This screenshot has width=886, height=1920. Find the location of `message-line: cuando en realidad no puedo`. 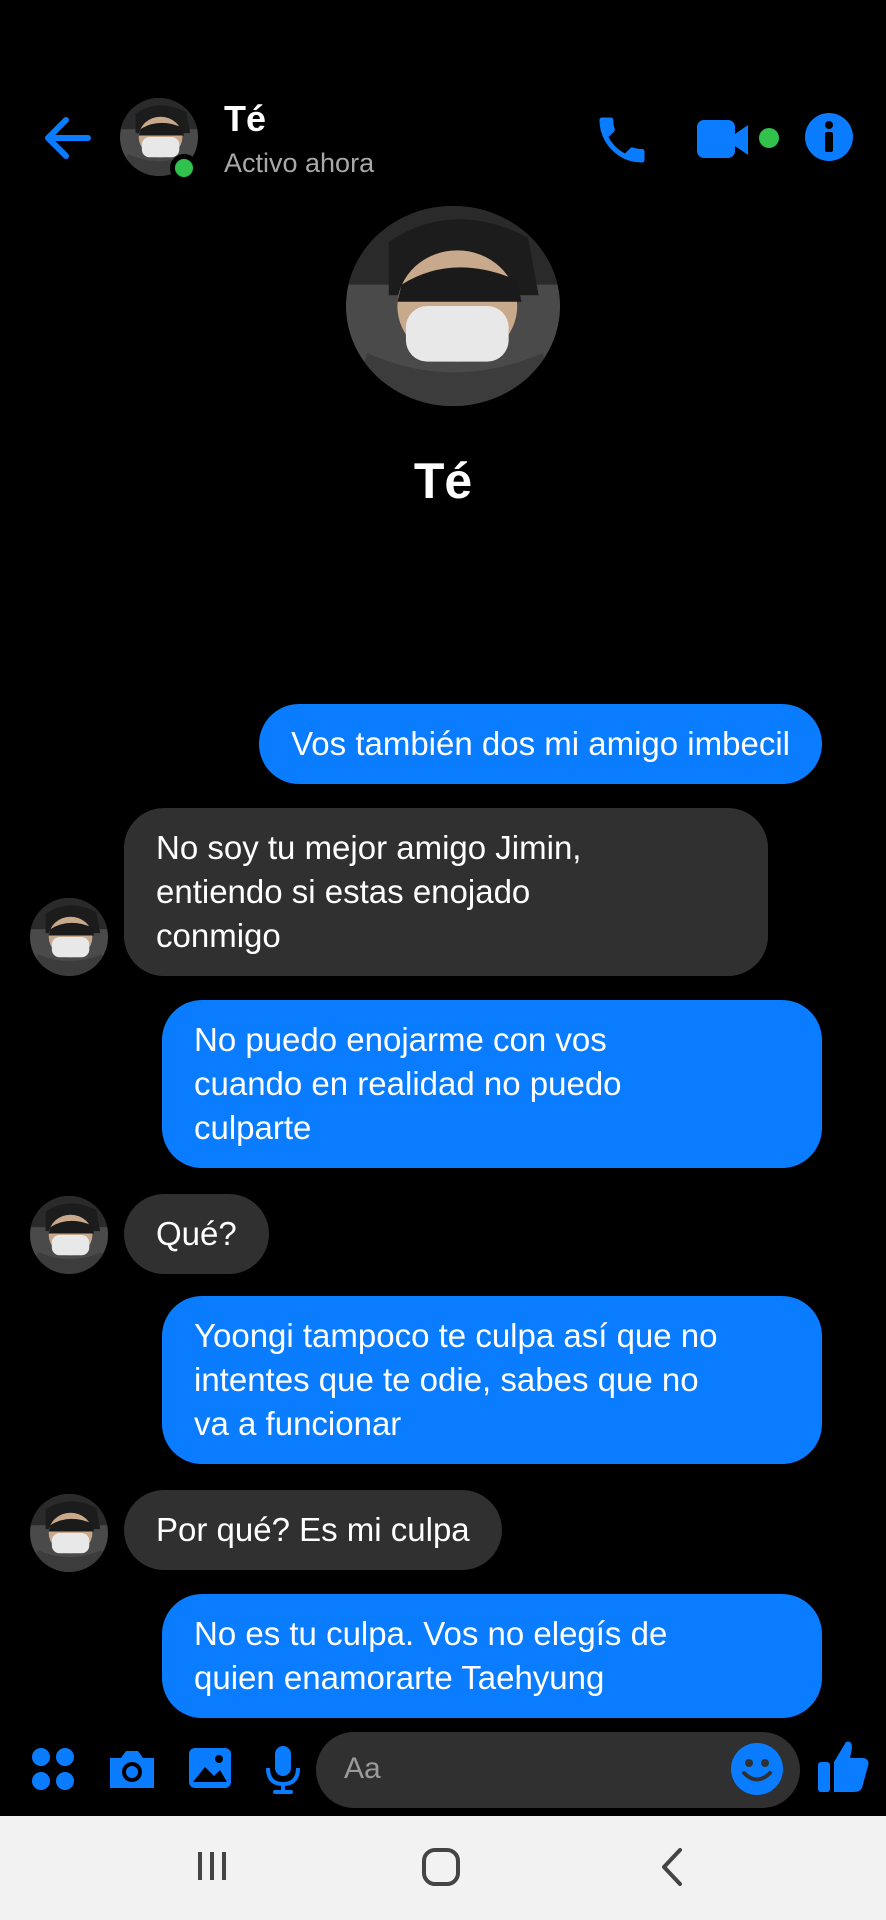

message-line: cuando en realidad no puedo is located at coordinates (408, 1083).